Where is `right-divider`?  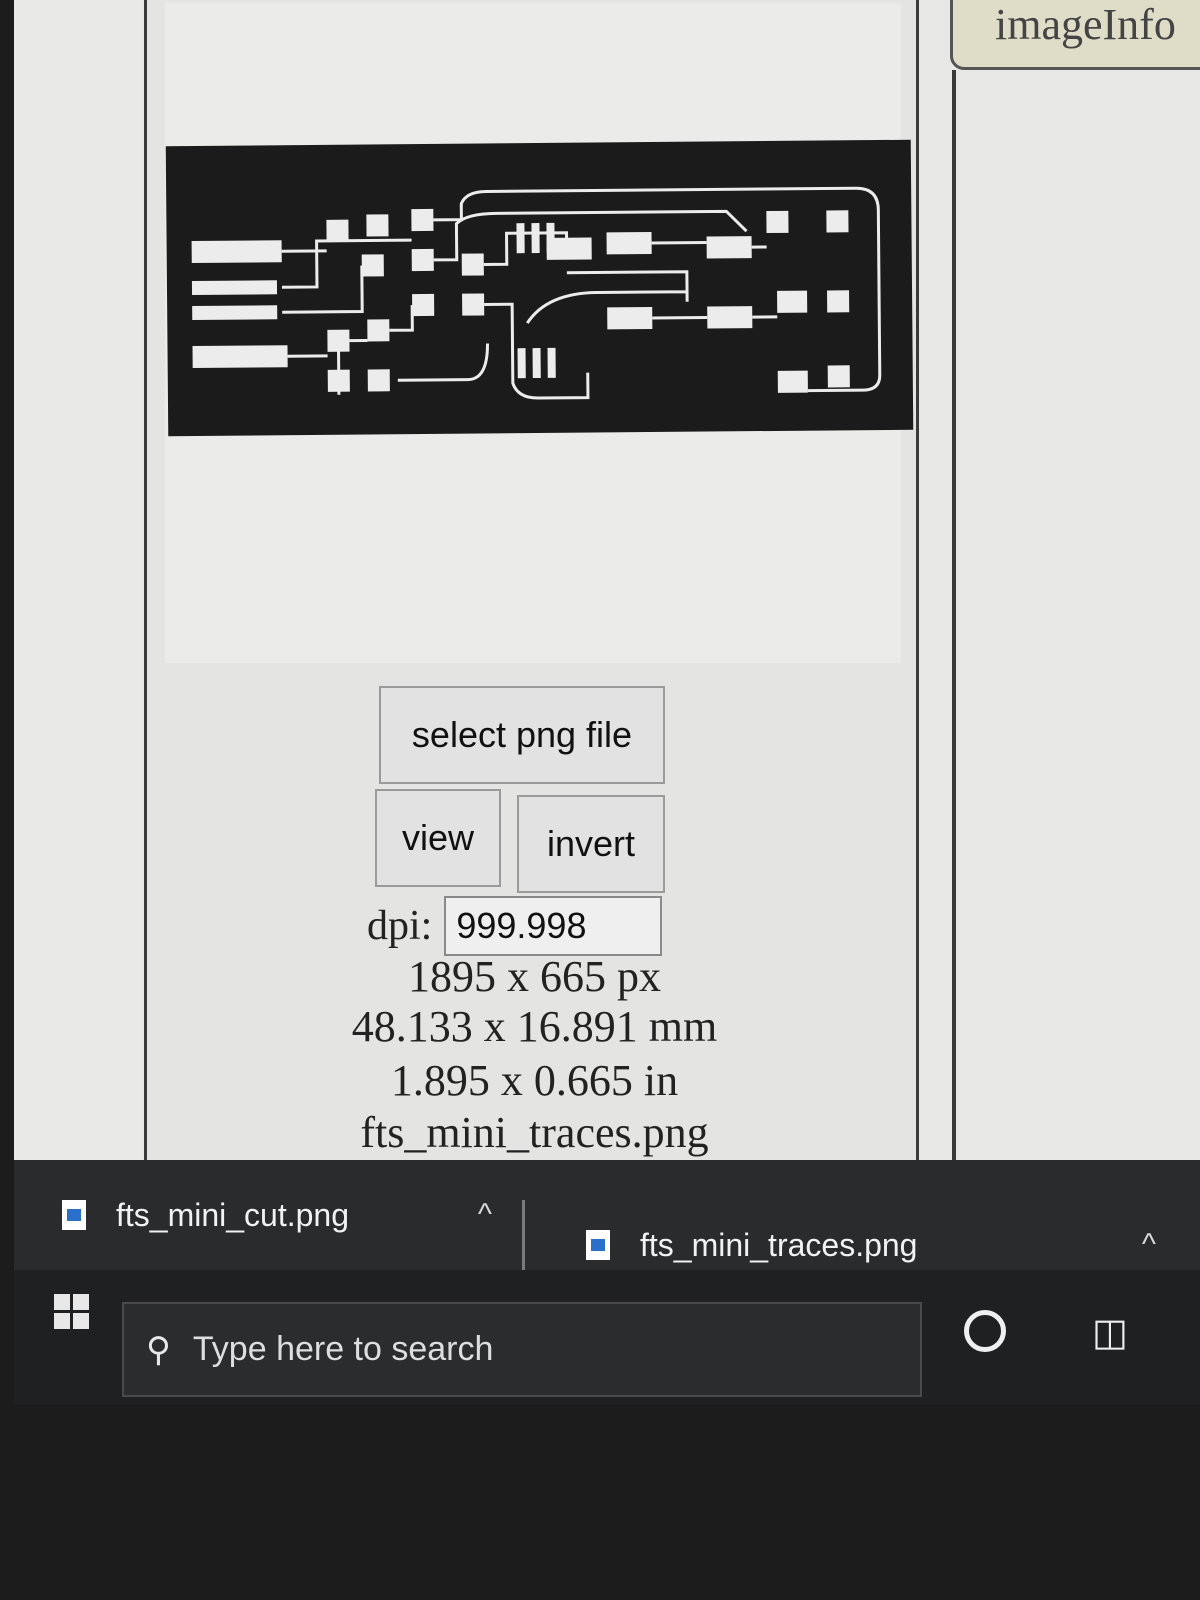 right-divider is located at coordinates (954, 645).